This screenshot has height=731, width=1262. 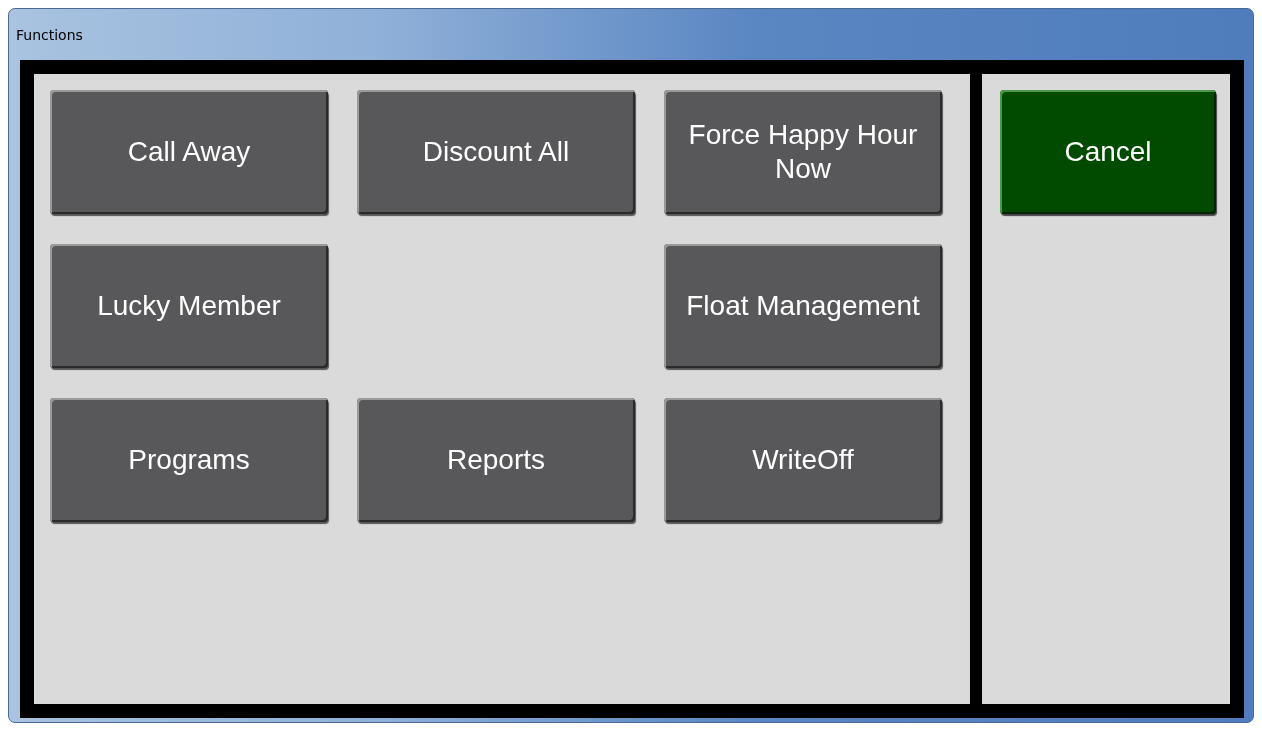 What do you see at coordinates (496, 460) in the screenshot?
I see `function-button: Reports` at bounding box center [496, 460].